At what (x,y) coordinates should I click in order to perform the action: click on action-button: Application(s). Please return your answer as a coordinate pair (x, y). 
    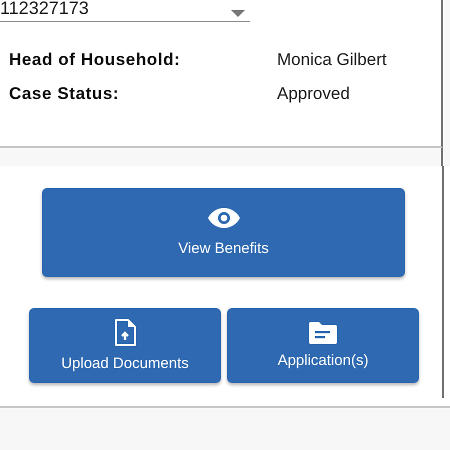
    Looking at the image, I should click on (323, 345).